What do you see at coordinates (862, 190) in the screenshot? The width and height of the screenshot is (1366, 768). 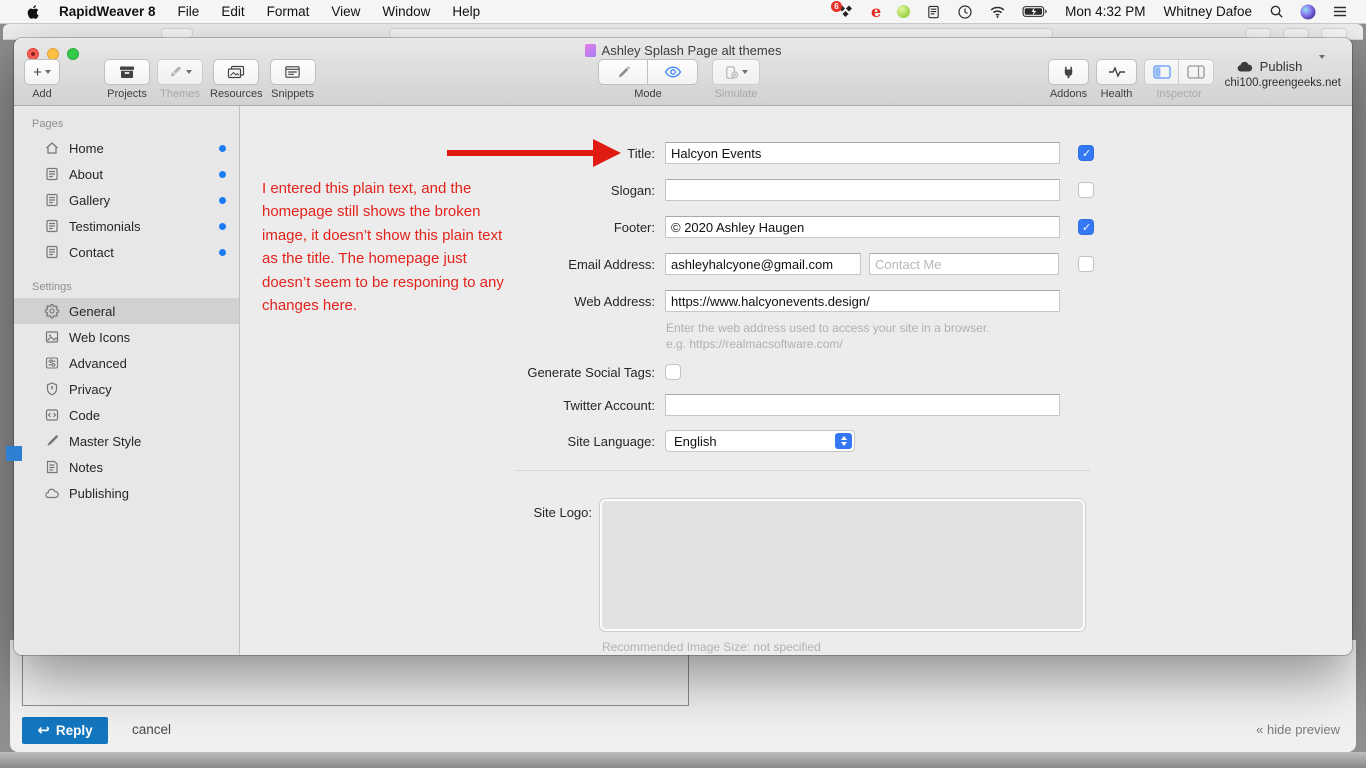 I see `slogan-input` at bounding box center [862, 190].